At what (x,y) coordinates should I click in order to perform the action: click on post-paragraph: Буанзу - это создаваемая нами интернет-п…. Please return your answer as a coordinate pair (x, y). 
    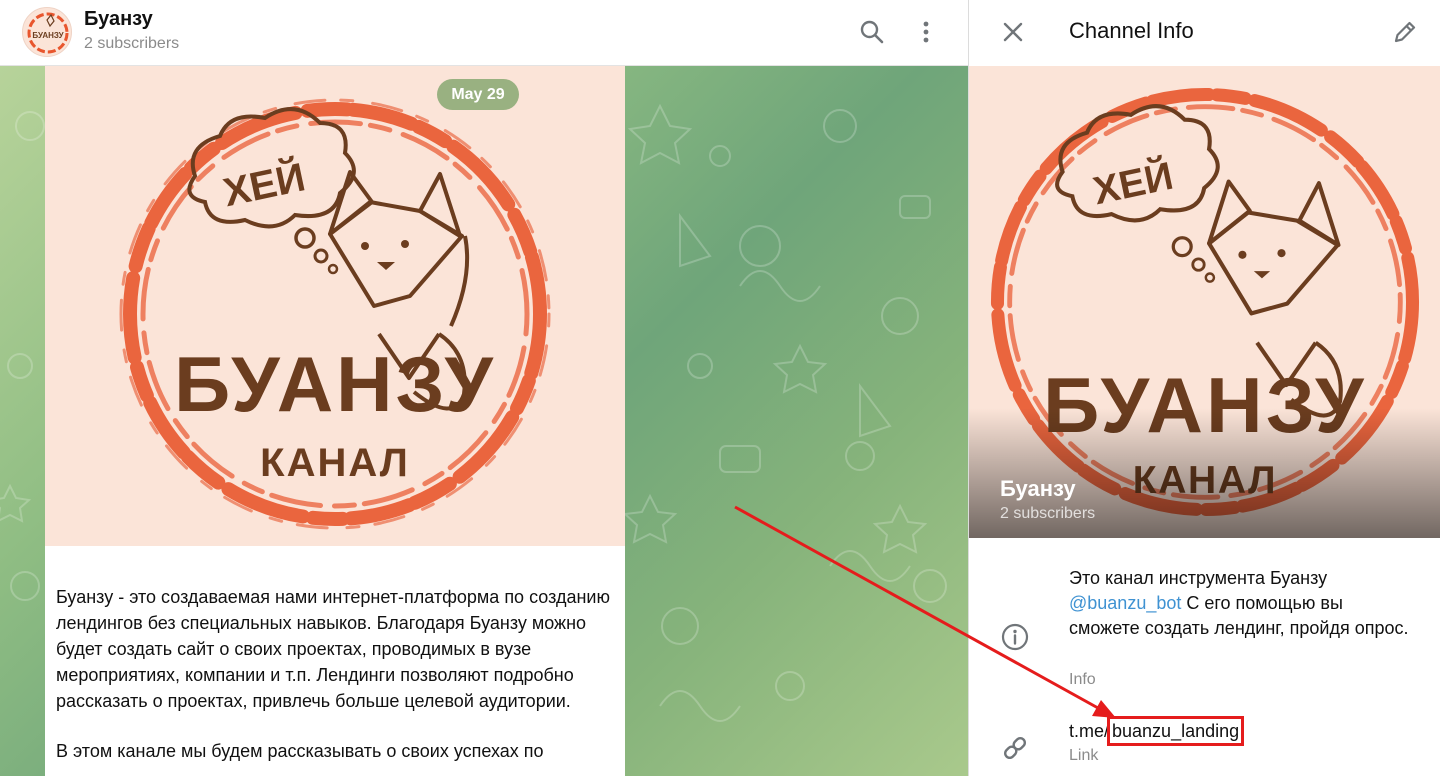
    Looking at the image, I should click on (333, 649).